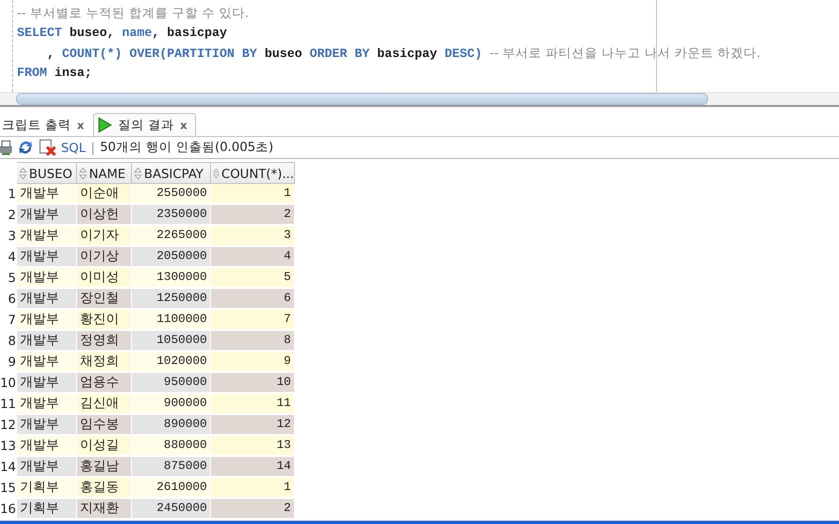 The height and width of the screenshot is (524, 839). I want to click on column-title: BUSEO, so click(50, 173).